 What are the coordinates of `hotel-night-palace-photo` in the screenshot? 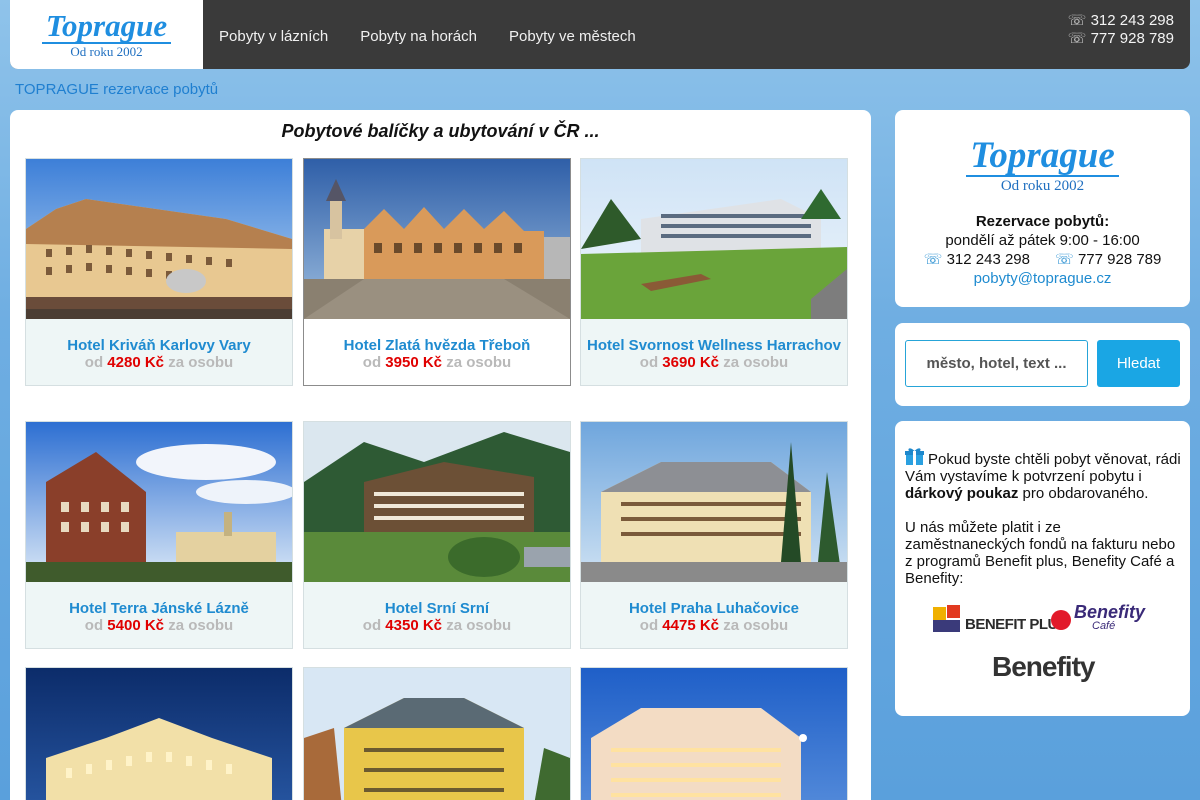 It's located at (159, 734).